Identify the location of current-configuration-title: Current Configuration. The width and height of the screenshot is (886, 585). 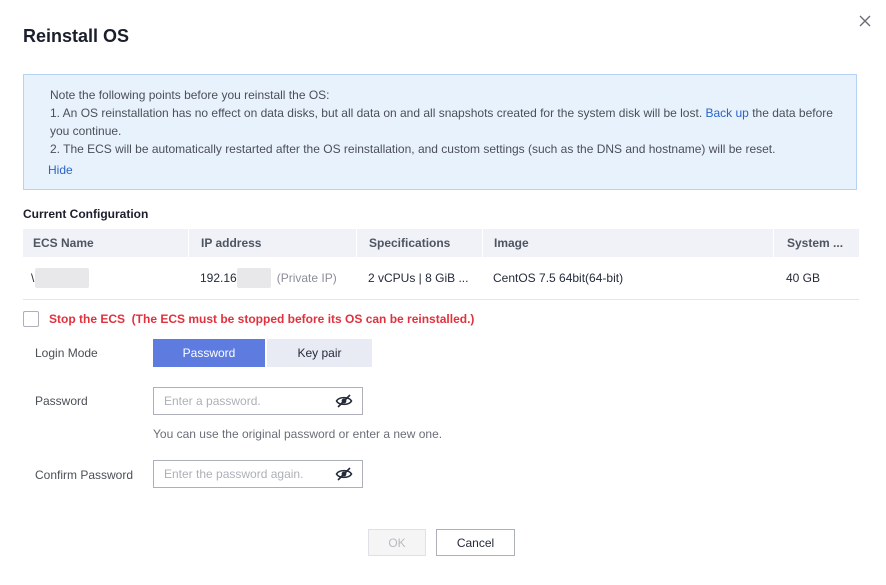
(86, 214).